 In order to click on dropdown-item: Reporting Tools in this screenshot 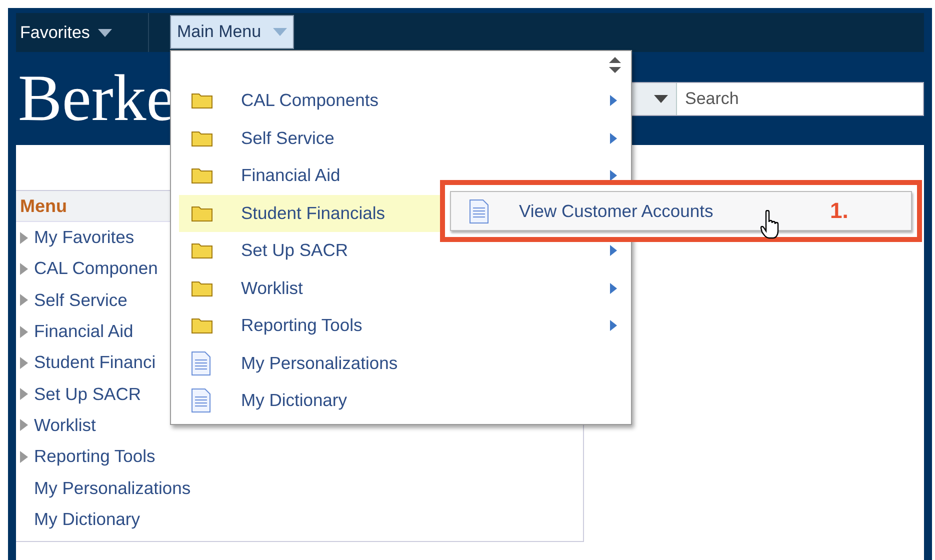, I will do `click(401, 325)`.